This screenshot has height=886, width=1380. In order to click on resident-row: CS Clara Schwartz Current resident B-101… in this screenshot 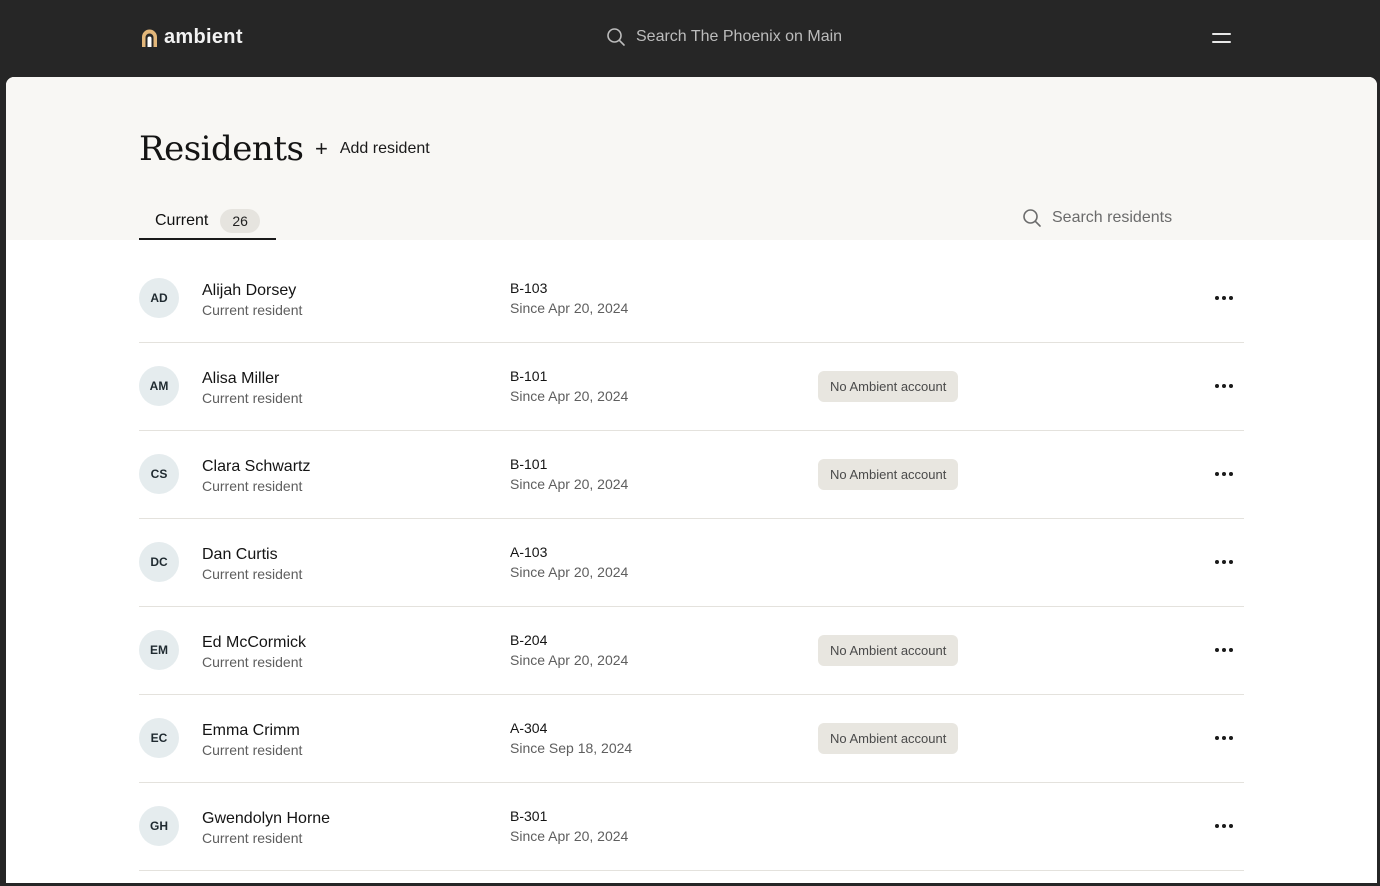, I will do `click(691, 475)`.